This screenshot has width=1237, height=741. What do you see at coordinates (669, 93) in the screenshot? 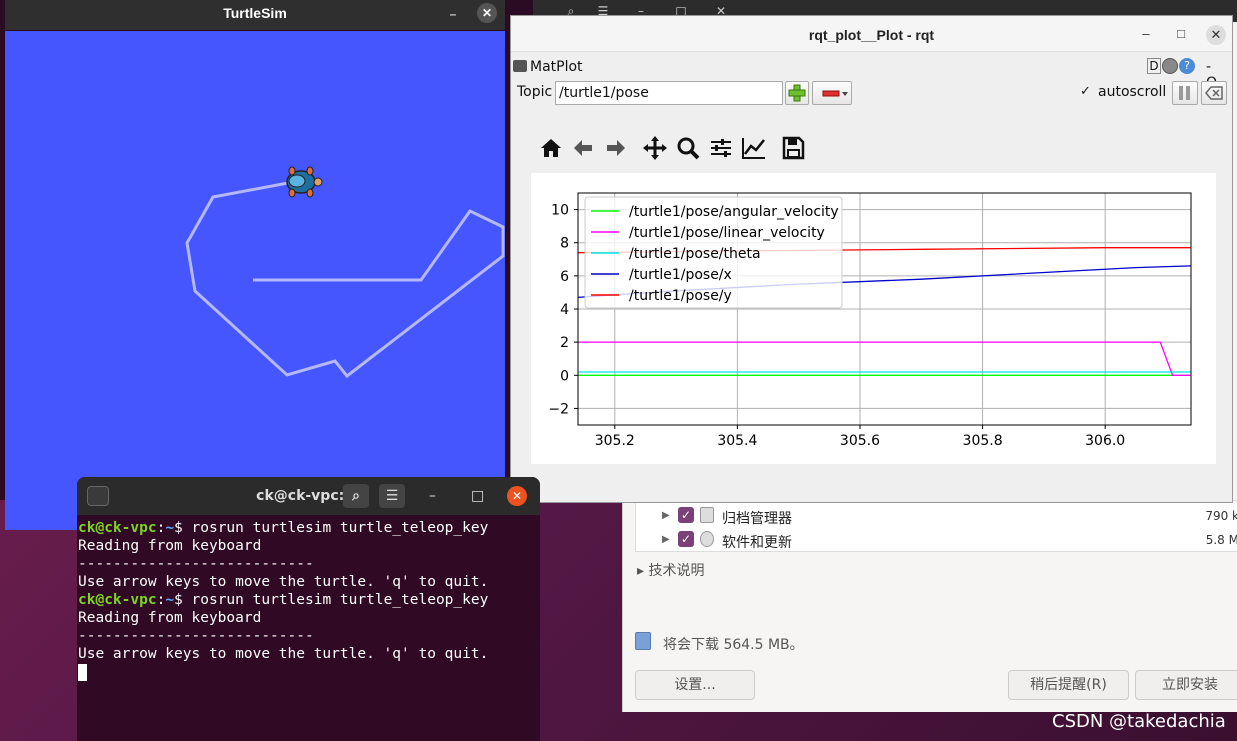
I see `topic-input: /turtle1/pose` at bounding box center [669, 93].